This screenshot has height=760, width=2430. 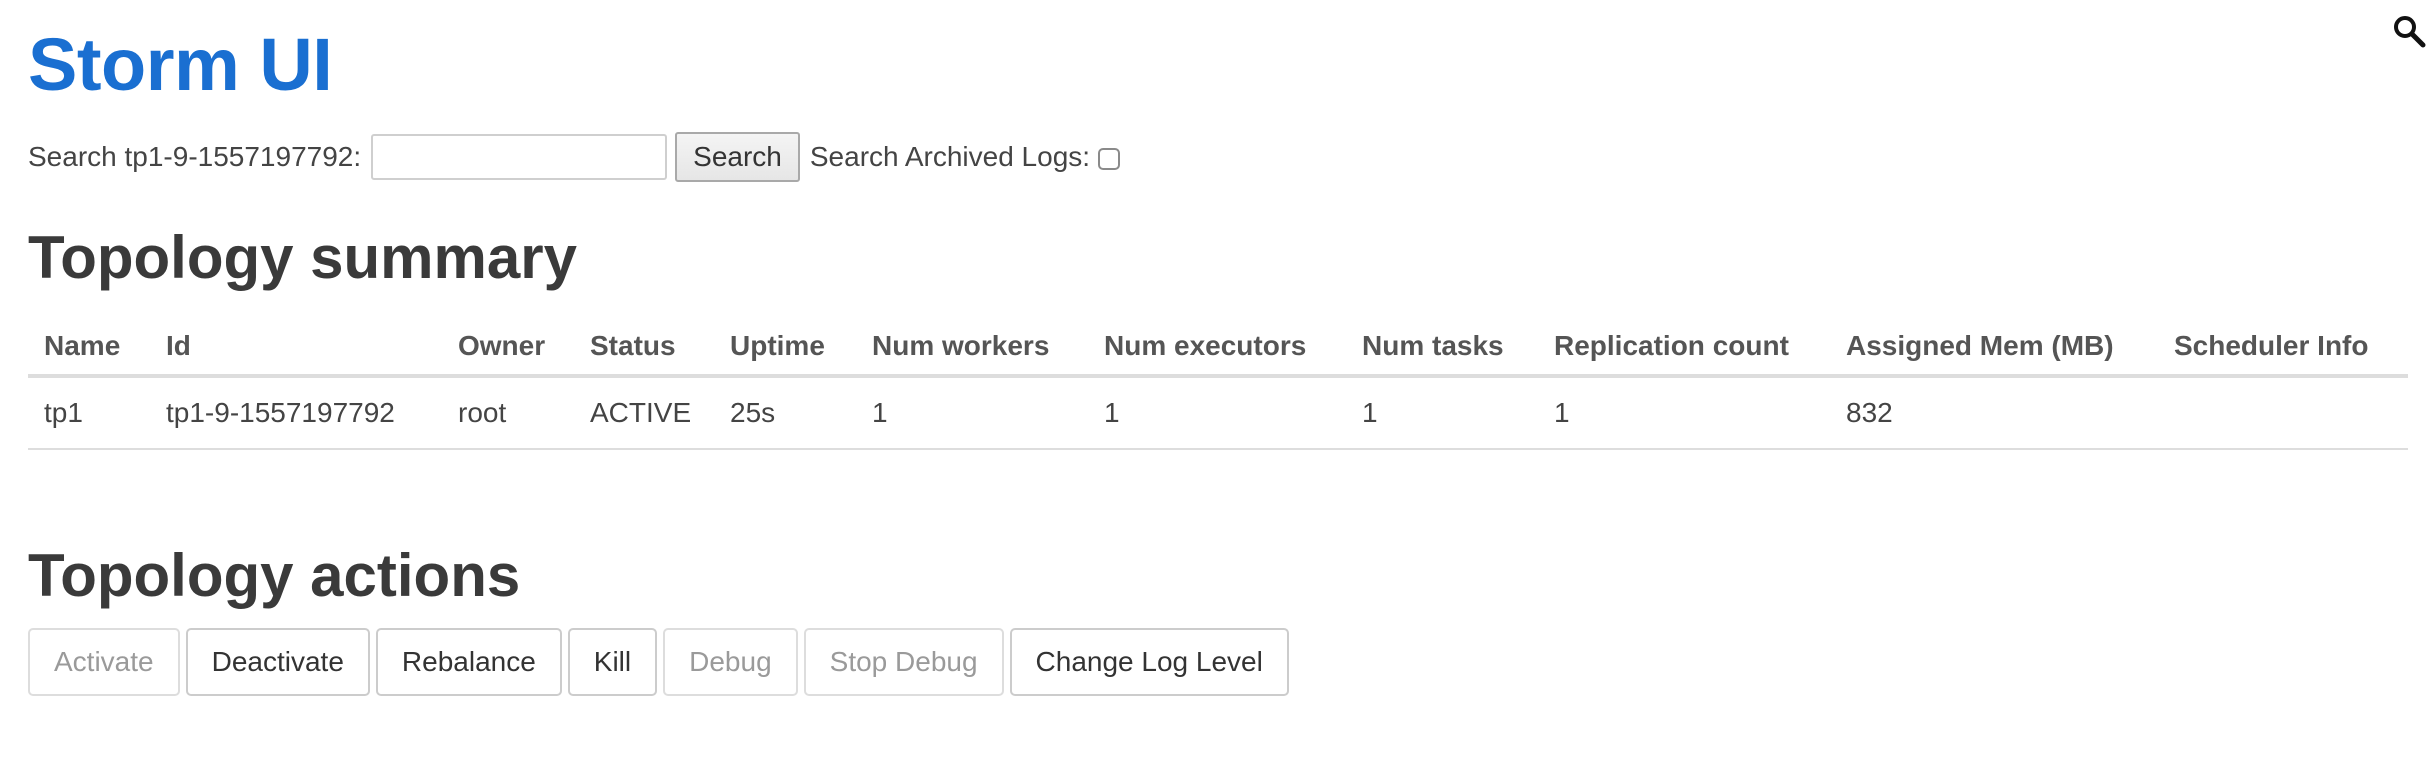 I want to click on column-header-name: Name, so click(x=89, y=348).